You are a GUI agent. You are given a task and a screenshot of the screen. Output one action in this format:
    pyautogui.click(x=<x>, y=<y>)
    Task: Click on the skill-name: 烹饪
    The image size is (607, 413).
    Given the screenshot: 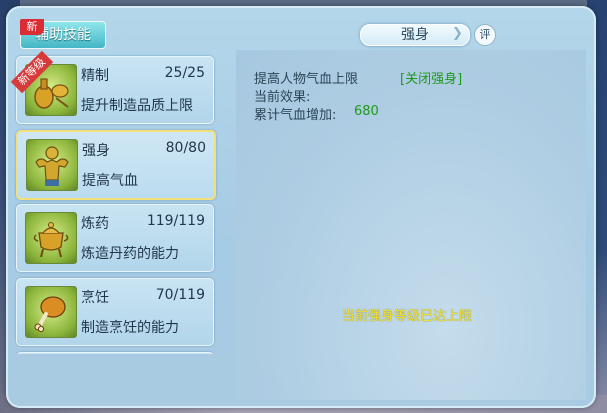 What is the action you would take?
    pyautogui.click(x=95, y=298)
    